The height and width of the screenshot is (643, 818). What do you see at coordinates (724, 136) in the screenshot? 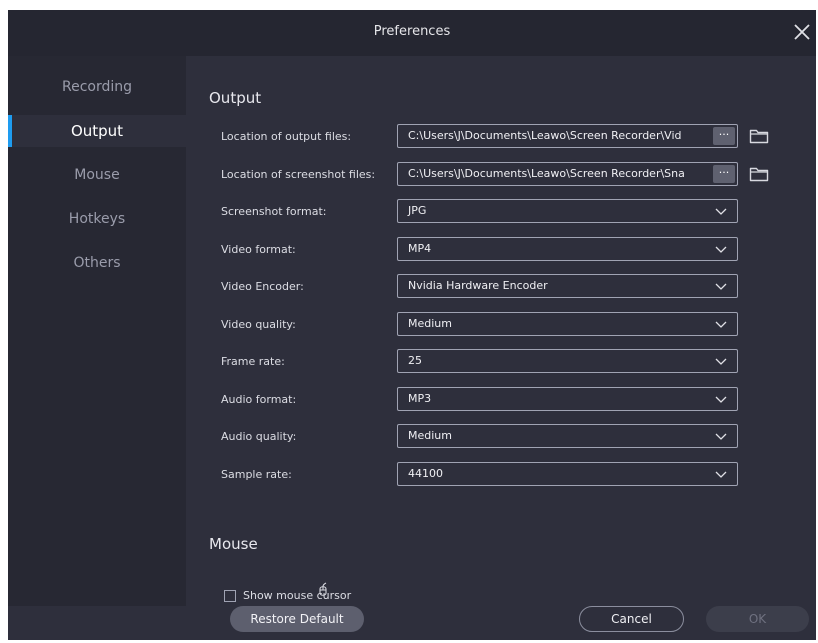
I see `browse-output-button: ···` at bounding box center [724, 136].